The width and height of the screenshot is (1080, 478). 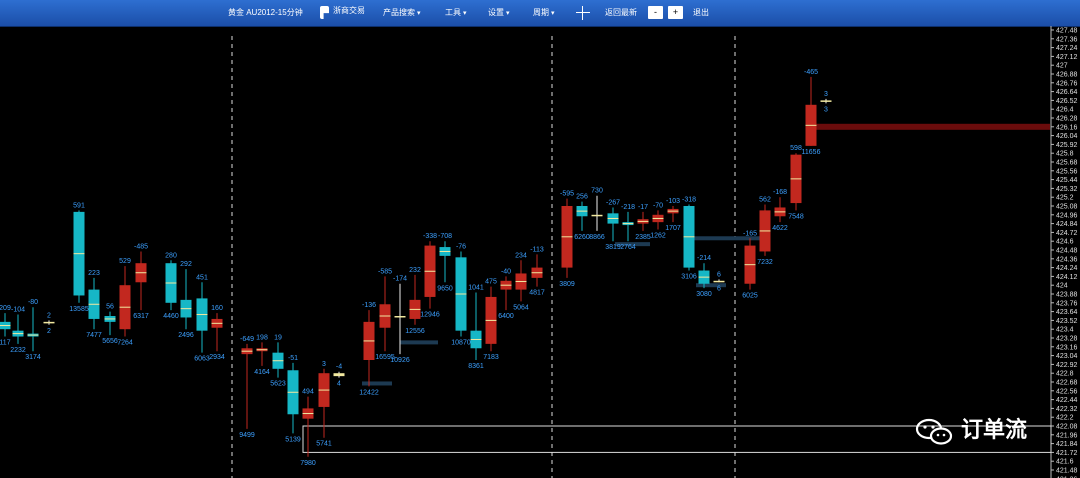 What do you see at coordinates (278, 337) in the screenshot?
I see `candle-delta-label: 19` at bounding box center [278, 337].